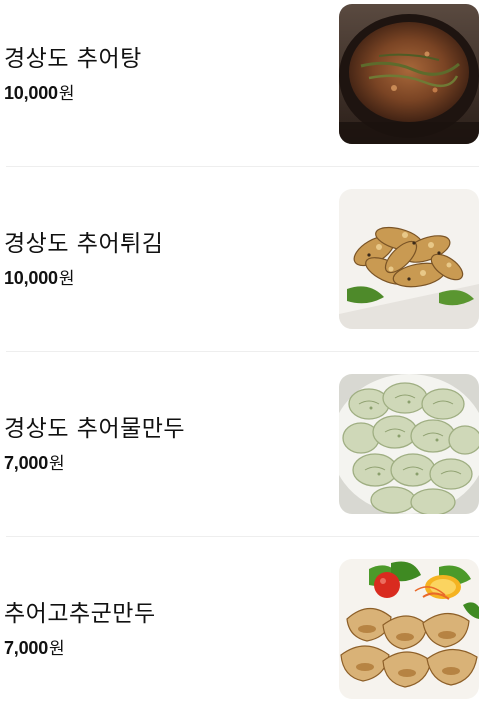  I want to click on pan-fried-dumplings-image, so click(409, 629).